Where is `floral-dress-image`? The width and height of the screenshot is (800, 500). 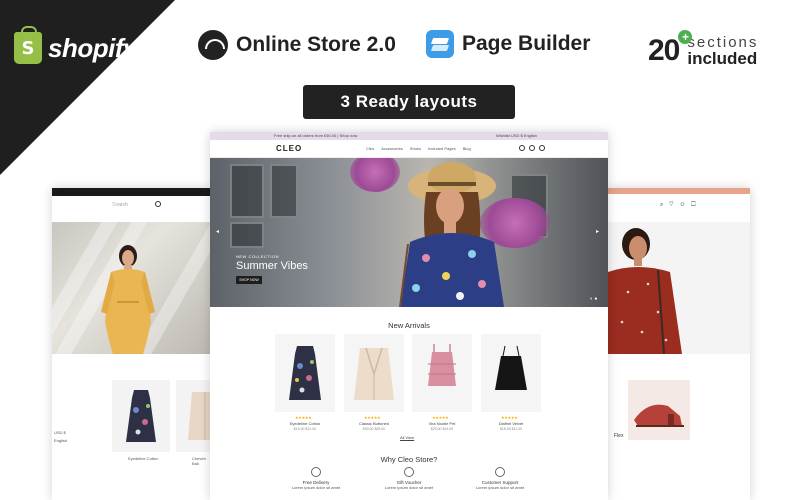
floral-dress-image is located at coordinates (305, 373).